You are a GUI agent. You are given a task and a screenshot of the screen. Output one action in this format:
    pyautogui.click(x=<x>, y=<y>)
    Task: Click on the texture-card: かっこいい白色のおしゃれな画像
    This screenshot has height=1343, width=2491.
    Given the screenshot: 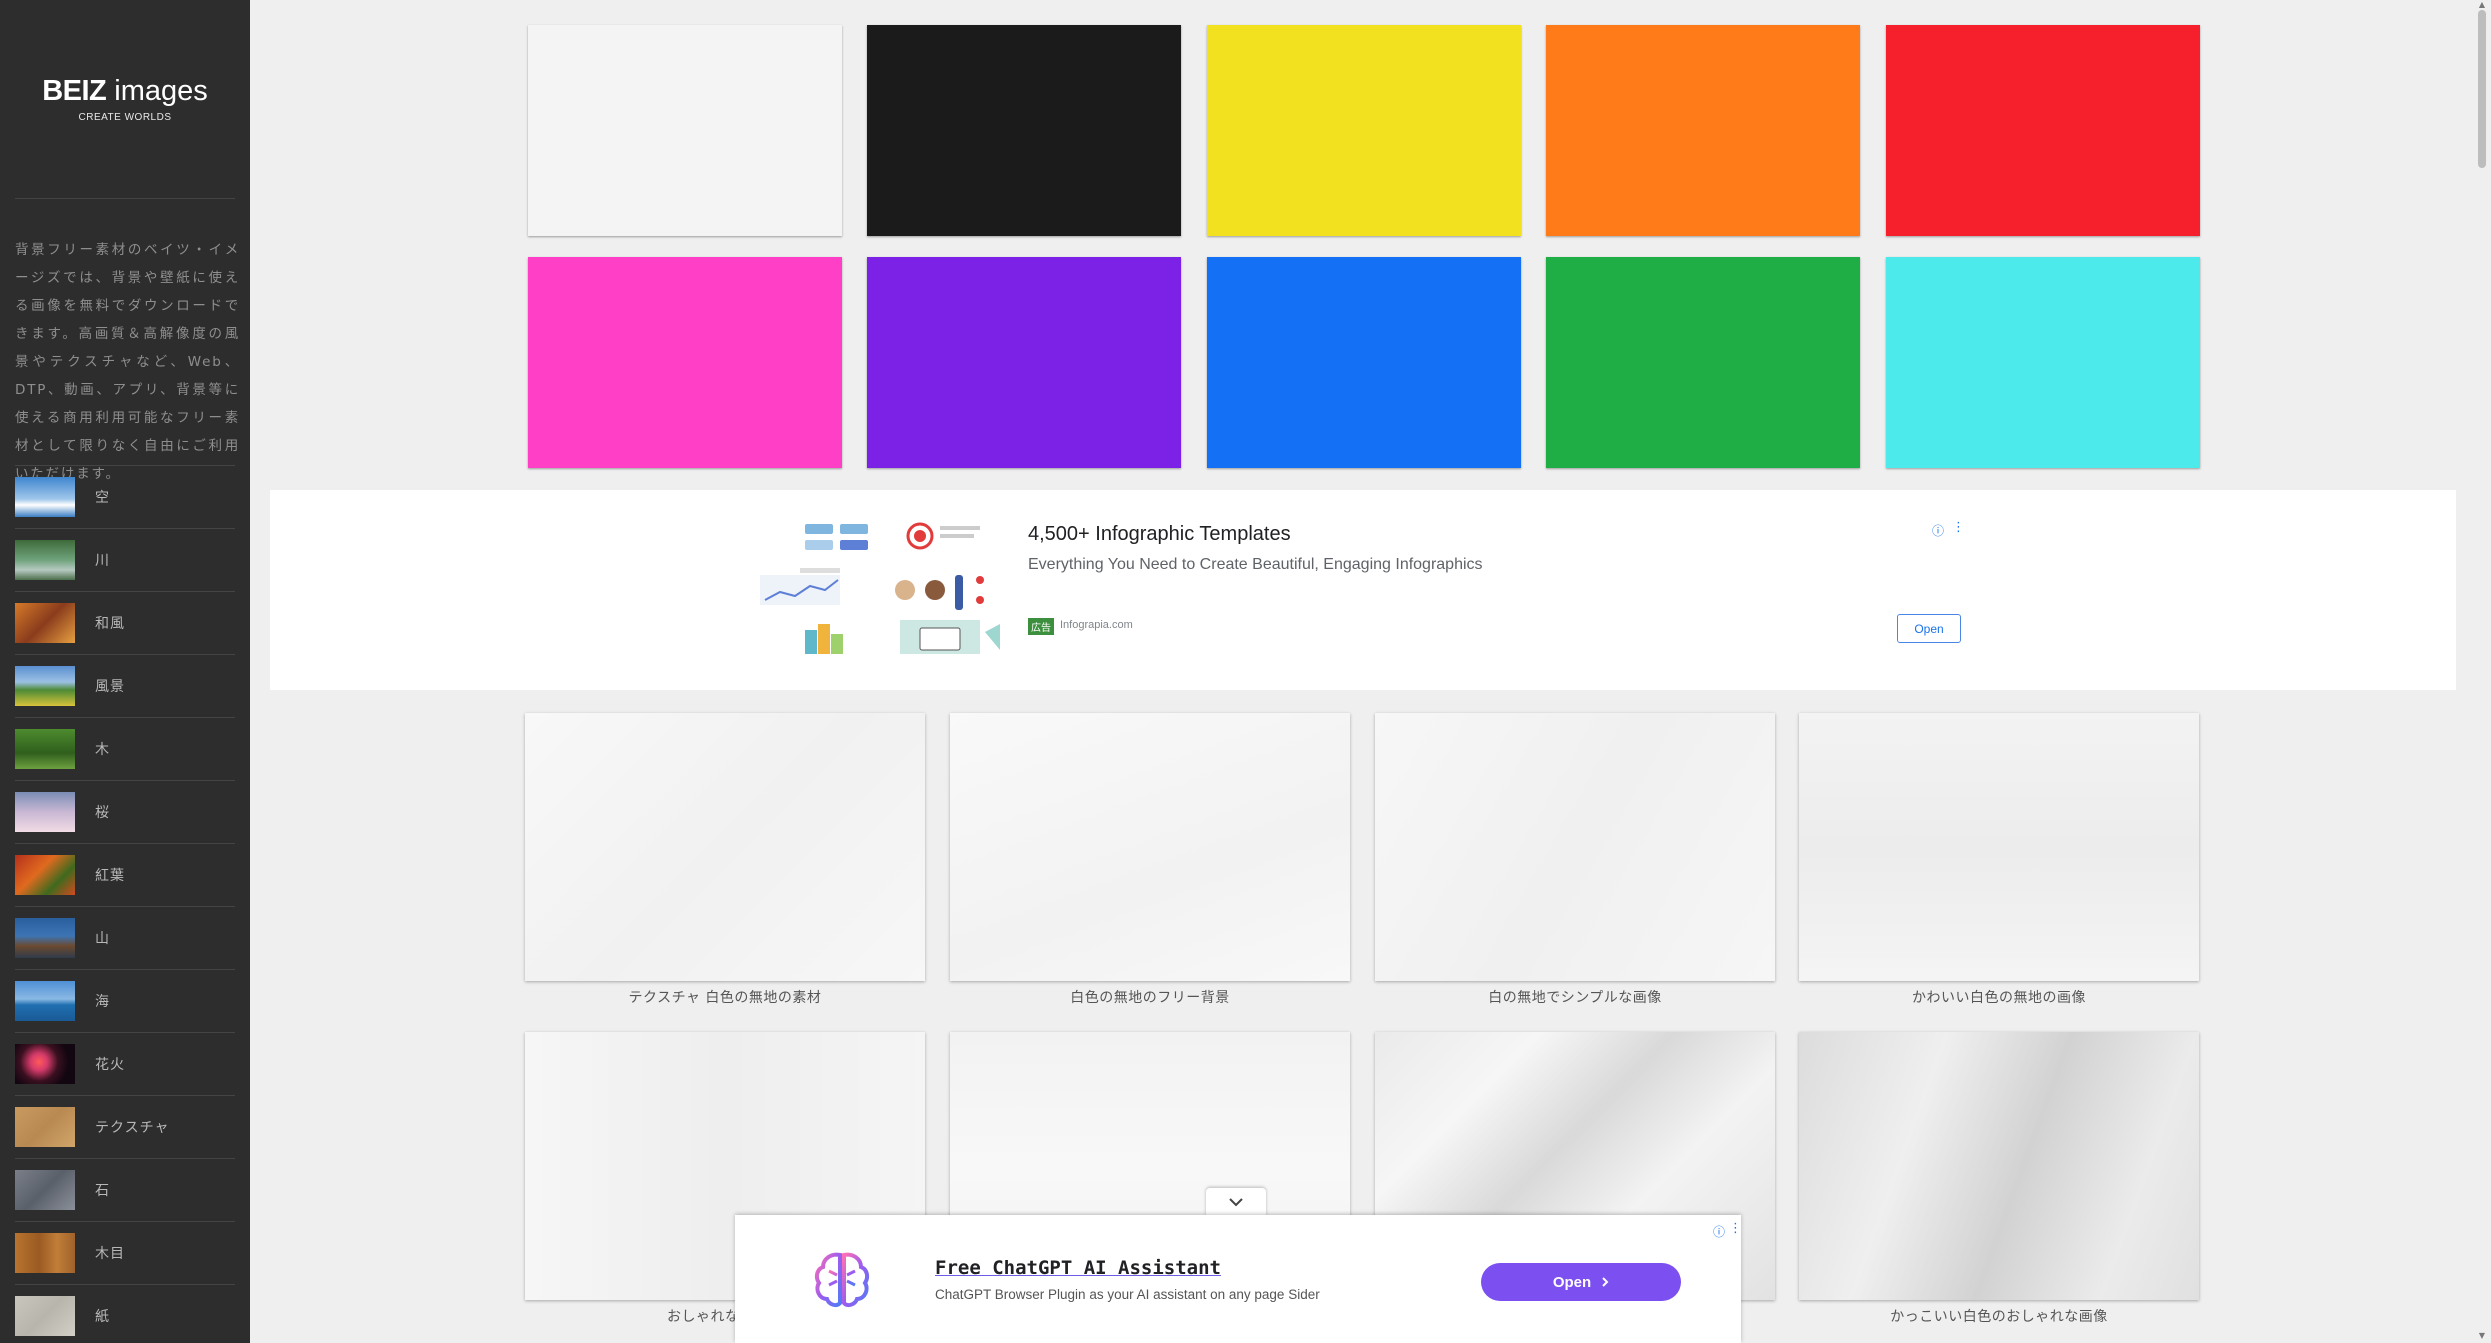 What is the action you would take?
    pyautogui.click(x=1999, y=1179)
    